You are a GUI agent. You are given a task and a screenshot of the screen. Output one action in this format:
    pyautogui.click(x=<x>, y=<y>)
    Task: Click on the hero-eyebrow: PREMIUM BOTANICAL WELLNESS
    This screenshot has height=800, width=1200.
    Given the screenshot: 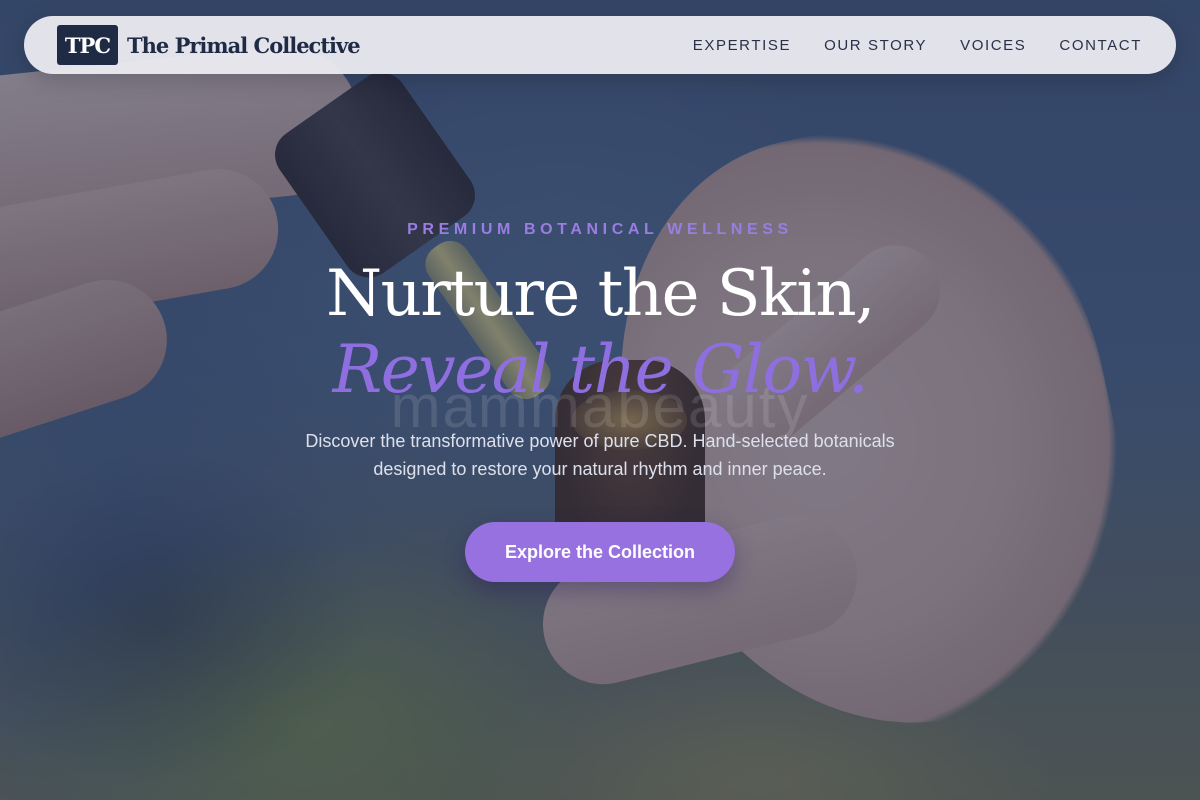 What is the action you would take?
    pyautogui.click(x=600, y=229)
    